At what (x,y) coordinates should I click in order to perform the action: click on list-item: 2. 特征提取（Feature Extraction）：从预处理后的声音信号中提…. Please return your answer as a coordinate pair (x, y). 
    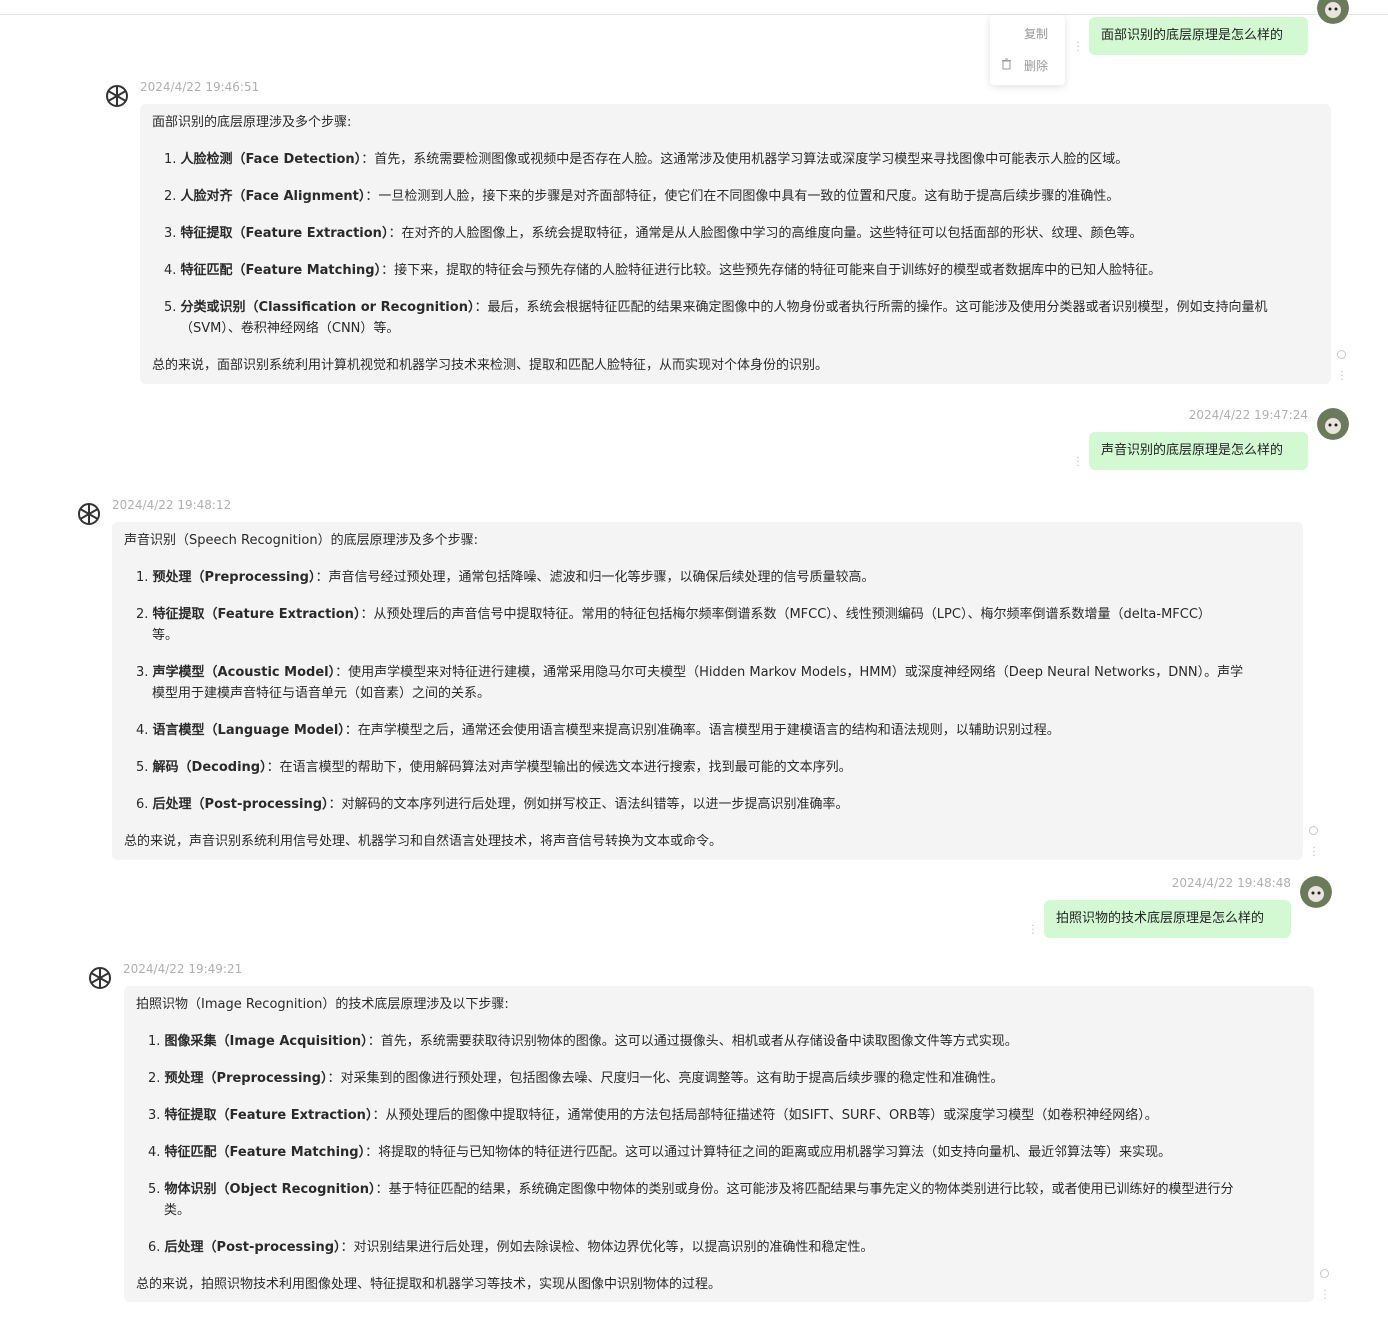
    Looking at the image, I should click on (673, 614).